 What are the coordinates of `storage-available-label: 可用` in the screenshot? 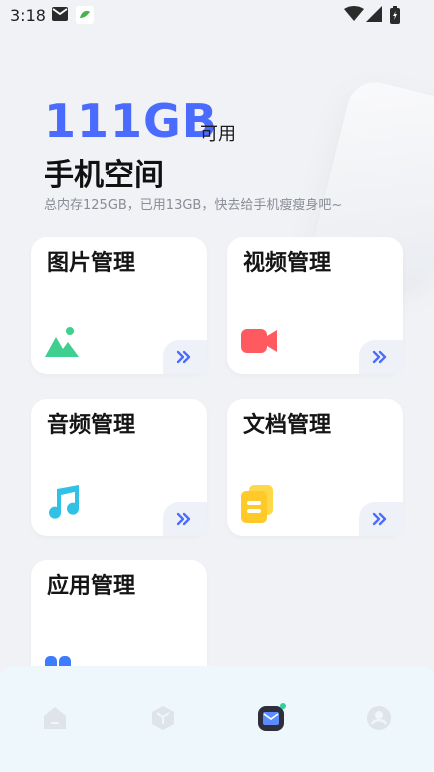 It's located at (218, 134).